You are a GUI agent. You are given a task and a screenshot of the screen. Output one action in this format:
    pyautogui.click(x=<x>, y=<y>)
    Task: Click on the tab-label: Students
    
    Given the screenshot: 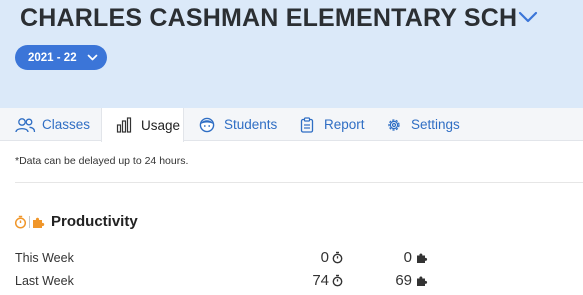 What is the action you would take?
    pyautogui.click(x=251, y=124)
    